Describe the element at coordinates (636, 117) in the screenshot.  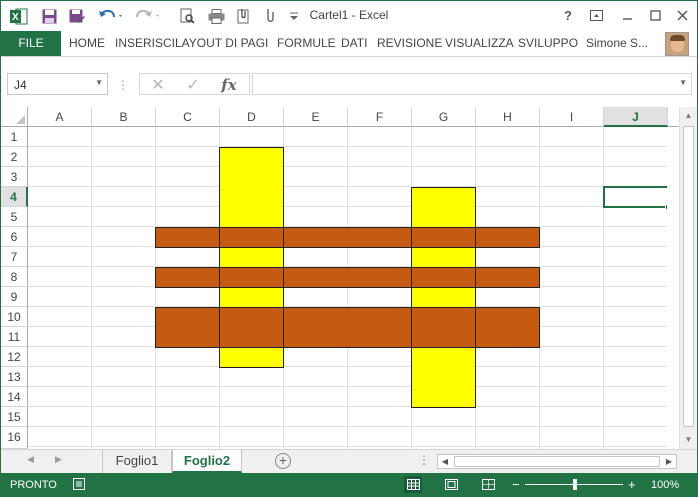
I see `column-header-j: J` at that location.